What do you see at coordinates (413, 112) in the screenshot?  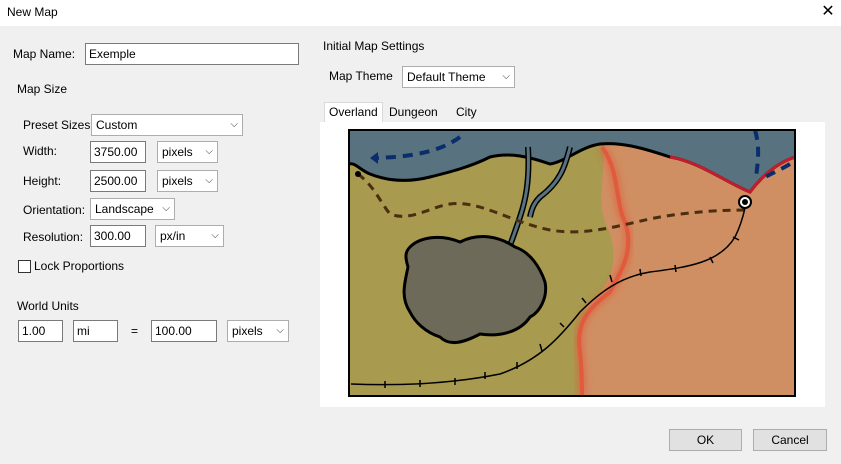 I see `tab-dungeon: Dungeon` at bounding box center [413, 112].